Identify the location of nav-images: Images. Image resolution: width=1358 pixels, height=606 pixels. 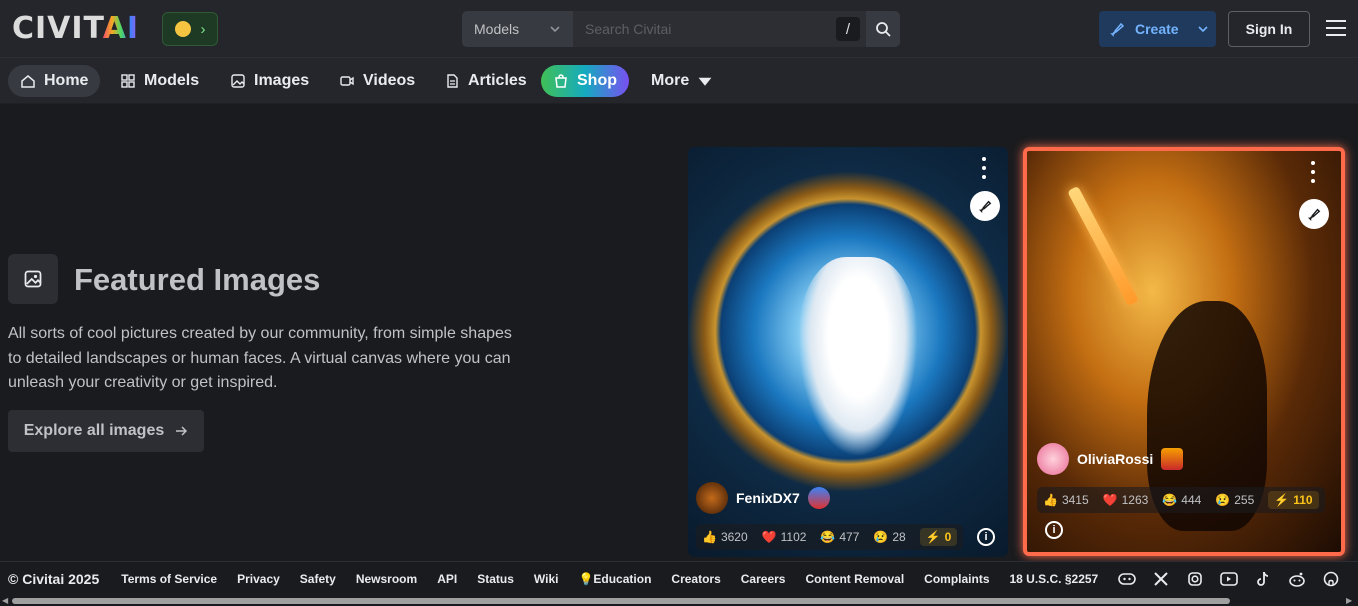
(269, 81).